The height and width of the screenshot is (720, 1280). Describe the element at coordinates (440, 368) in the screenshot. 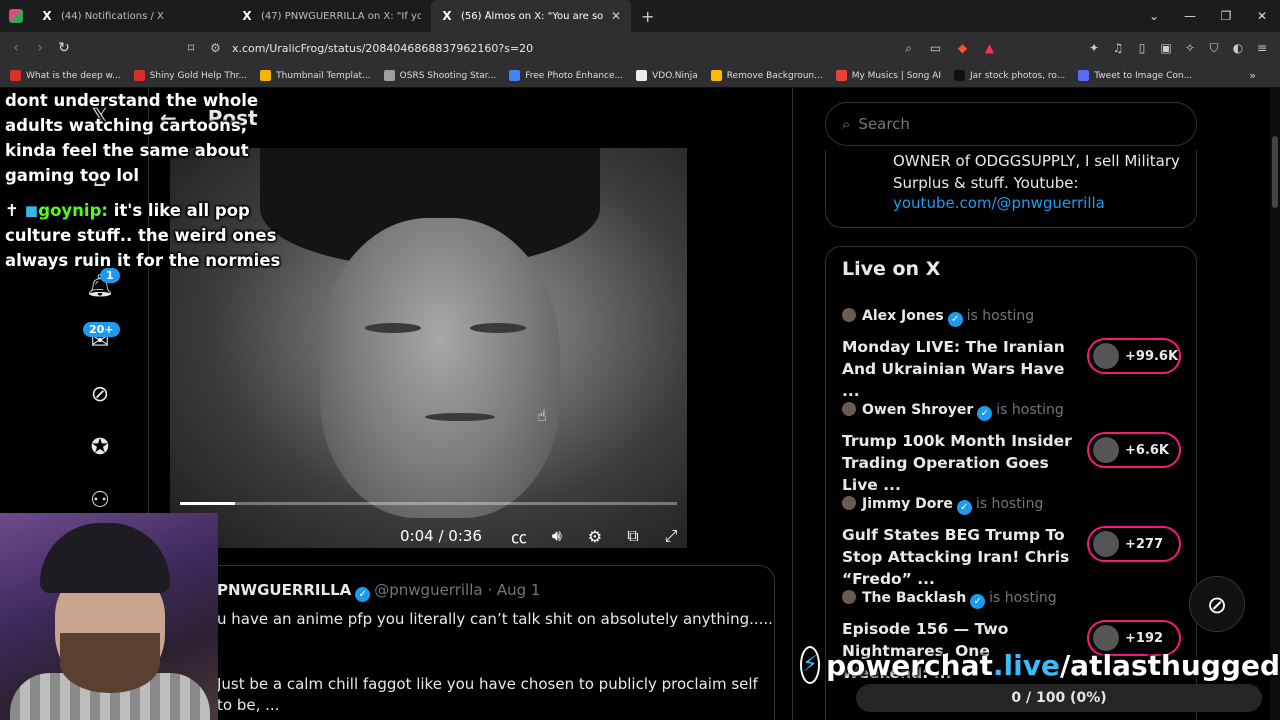

I see `video-frame-face` at that location.